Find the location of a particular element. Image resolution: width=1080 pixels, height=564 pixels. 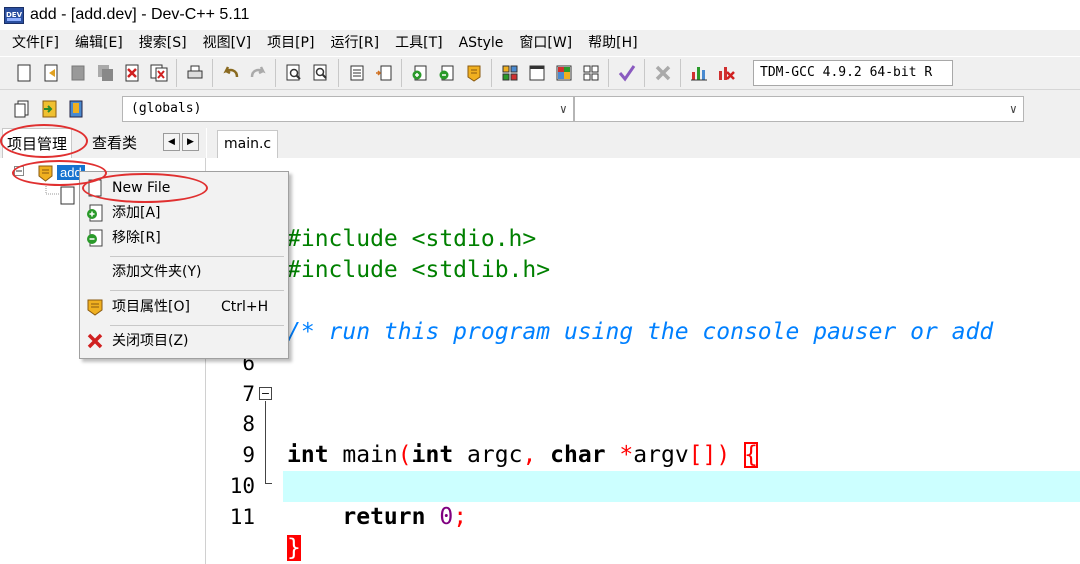

menu-search: 搜索[S] is located at coordinates (163, 43).